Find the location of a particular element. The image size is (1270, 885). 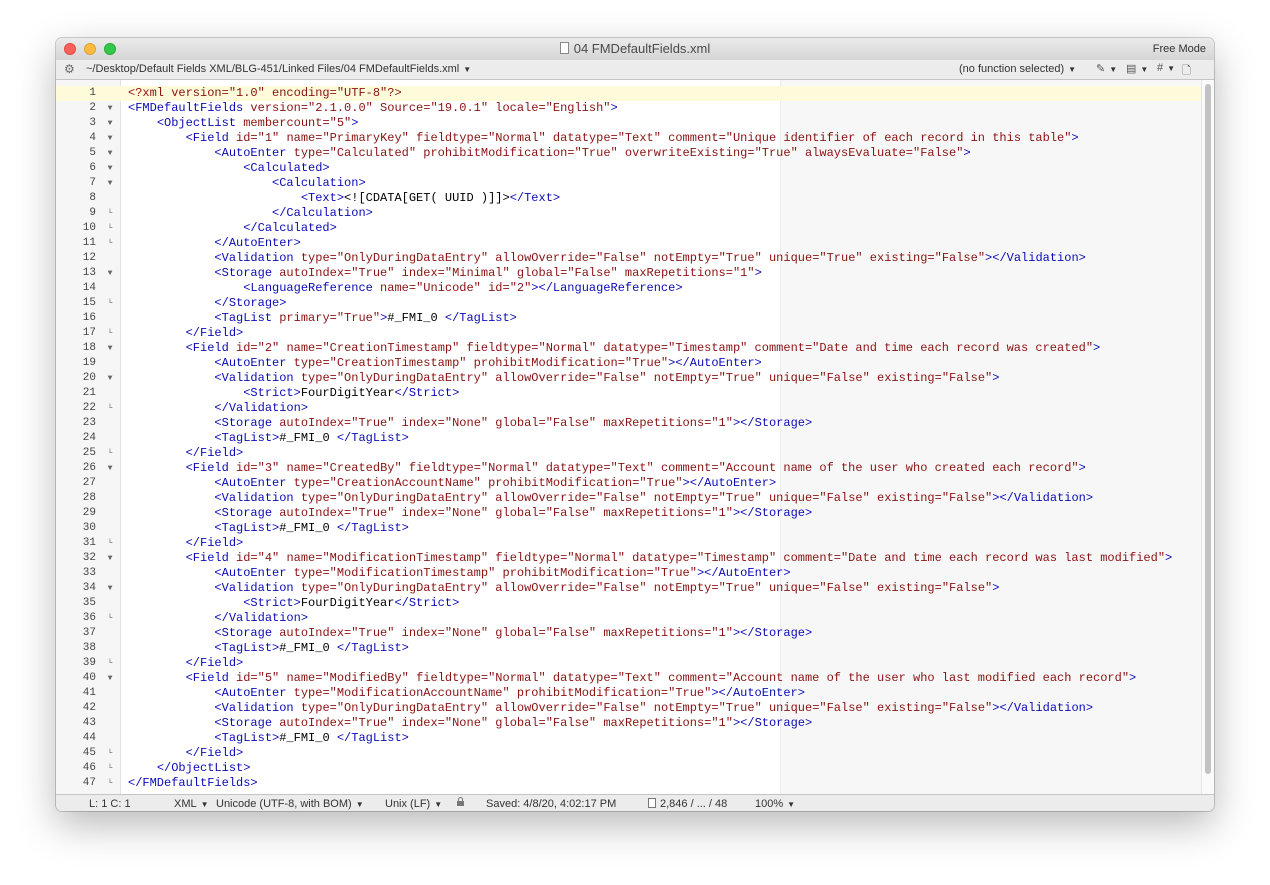

line-endings-popup: Unix (LF) ▼ is located at coordinates (413, 804).